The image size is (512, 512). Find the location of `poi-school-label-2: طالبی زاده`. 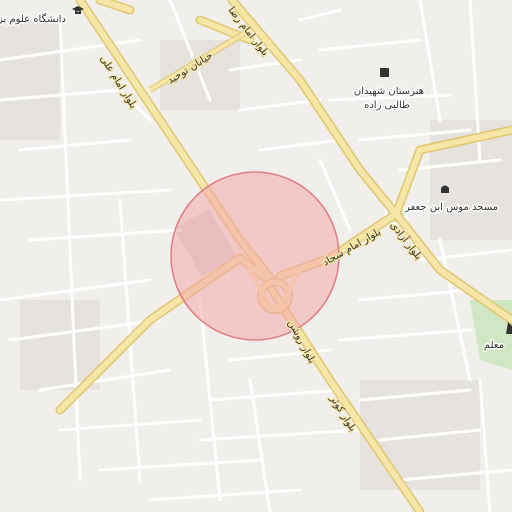

poi-school-label-2: طالبی زاده is located at coordinates (387, 105).